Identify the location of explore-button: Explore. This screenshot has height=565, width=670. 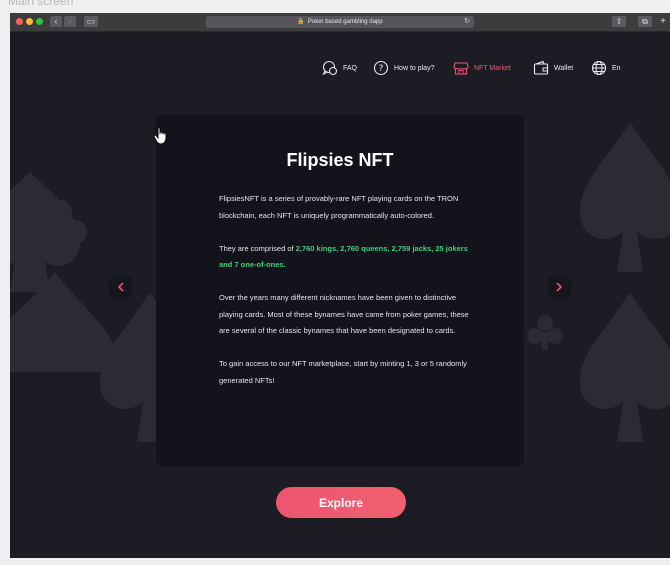
(341, 502).